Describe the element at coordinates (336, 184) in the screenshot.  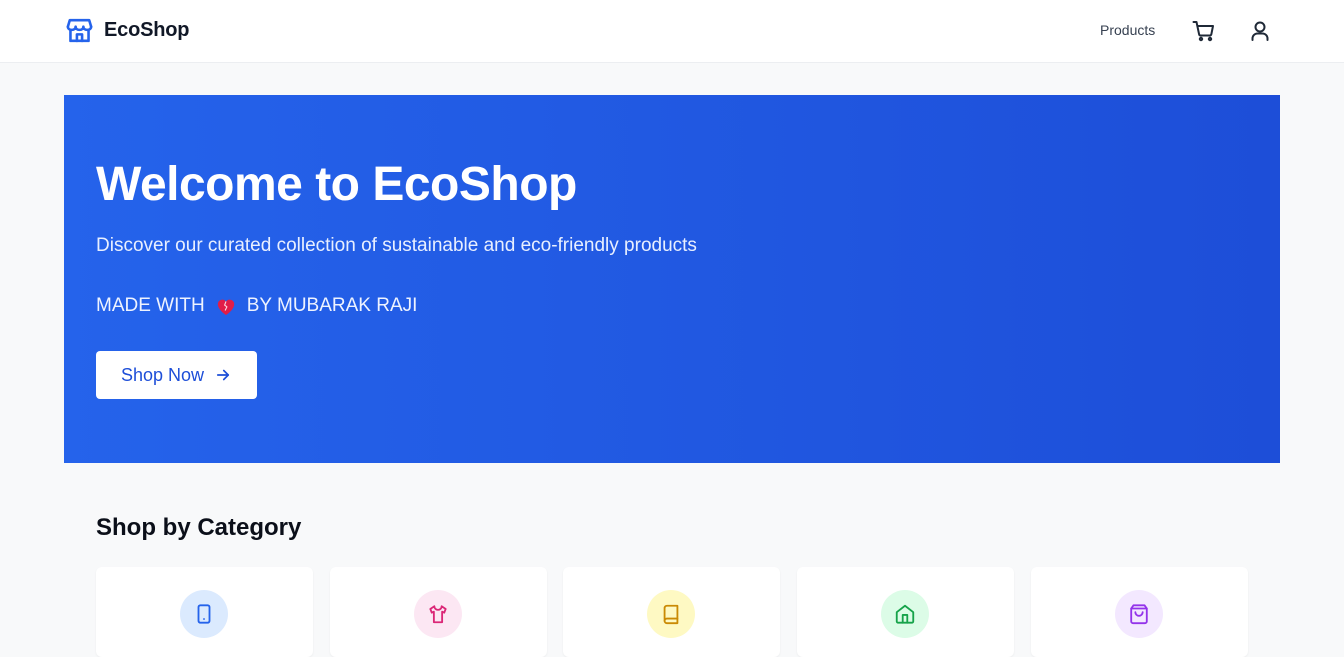
I see `hero-title: Welcome to EcoShop` at that location.